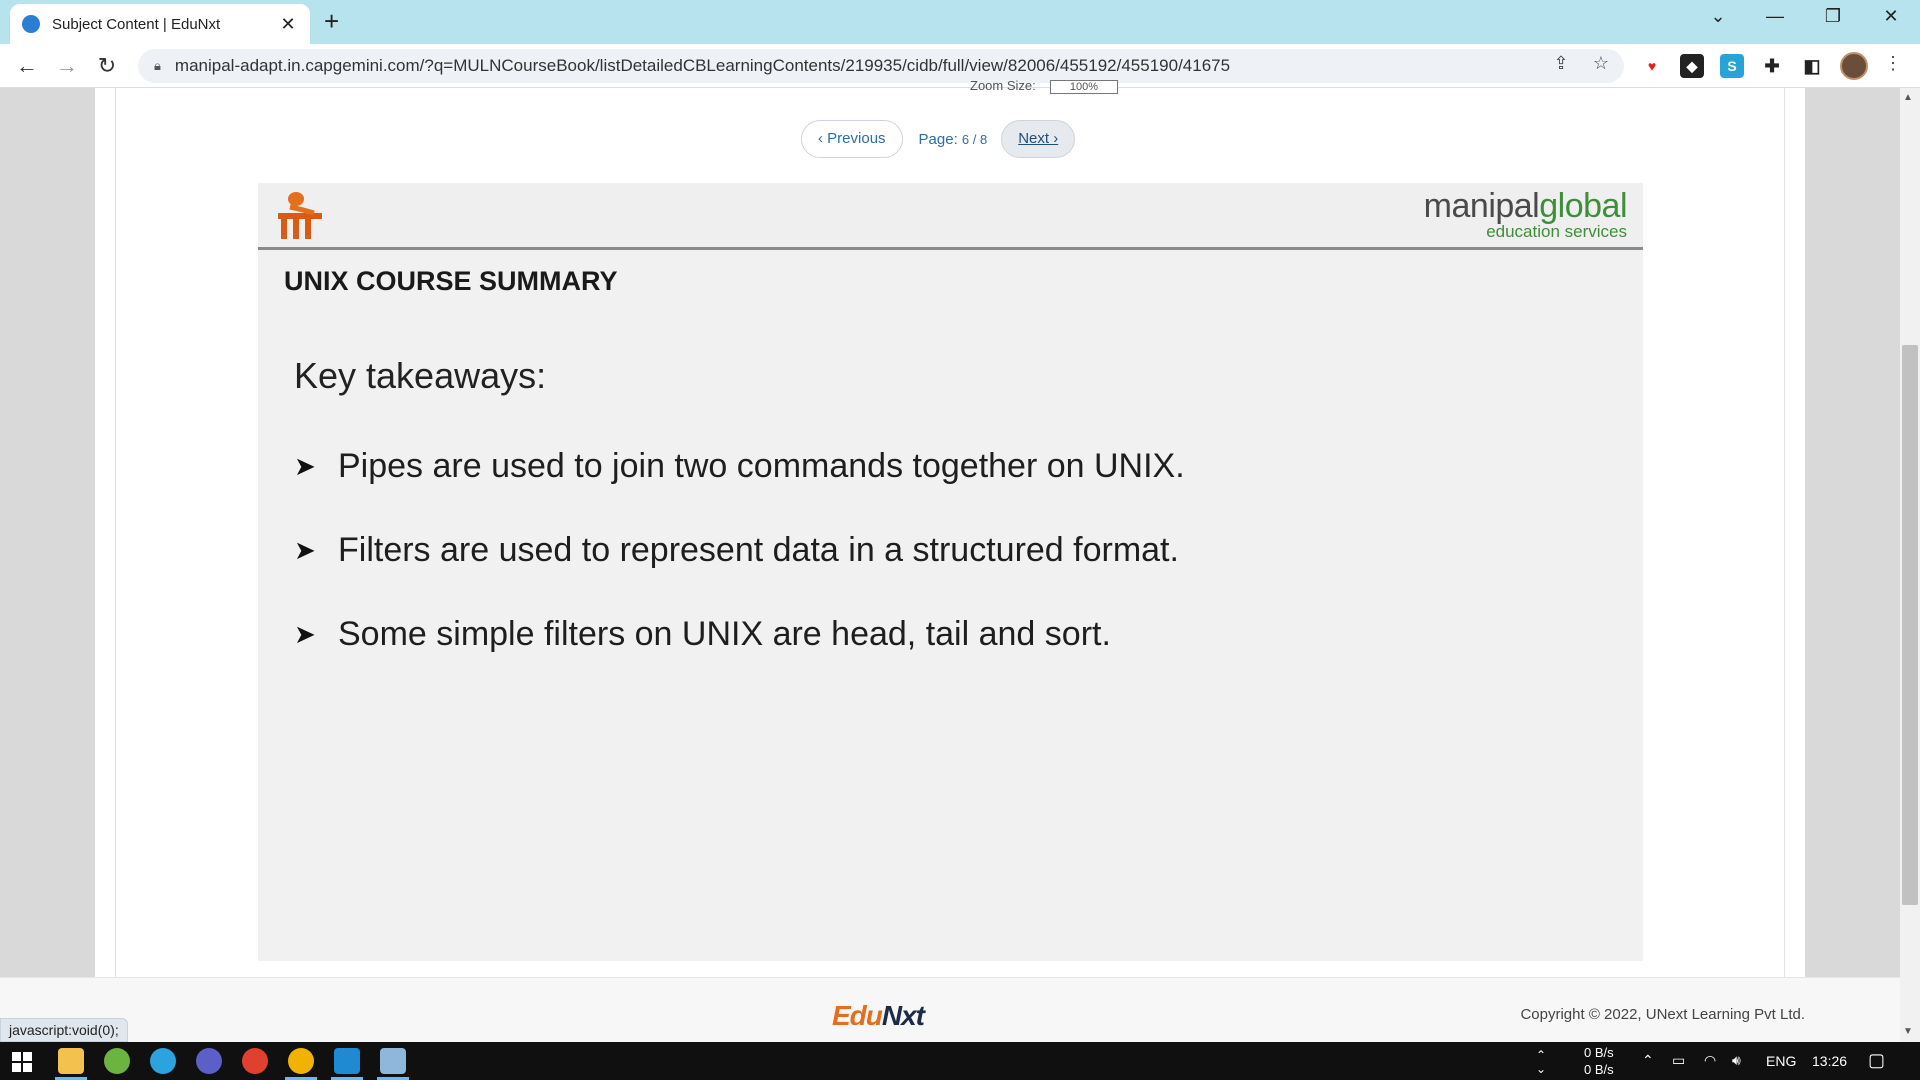 Image resolution: width=1920 pixels, height=1080 pixels. What do you see at coordinates (451, 281) in the screenshot?
I see `slide-title: UNIX COURSE SUMMARY` at bounding box center [451, 281].